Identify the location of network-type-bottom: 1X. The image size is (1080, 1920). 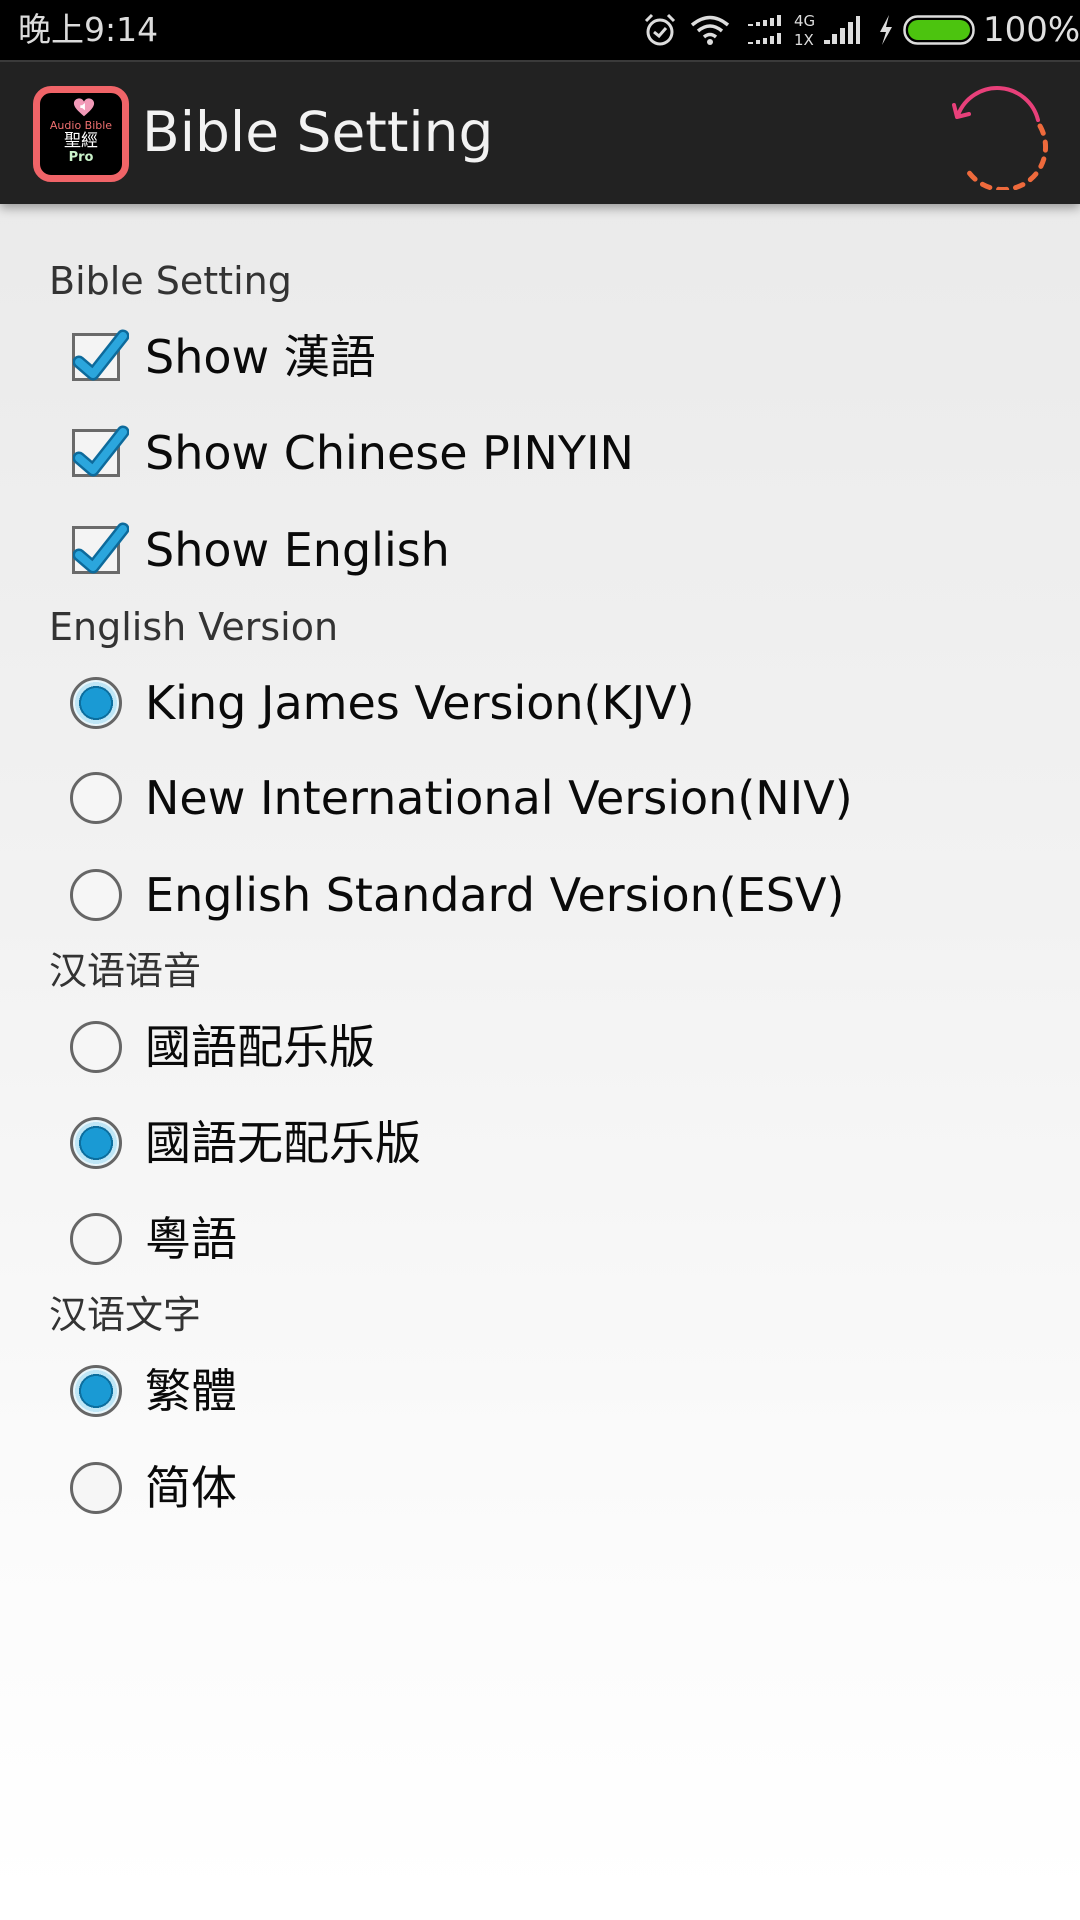
(804, 40).